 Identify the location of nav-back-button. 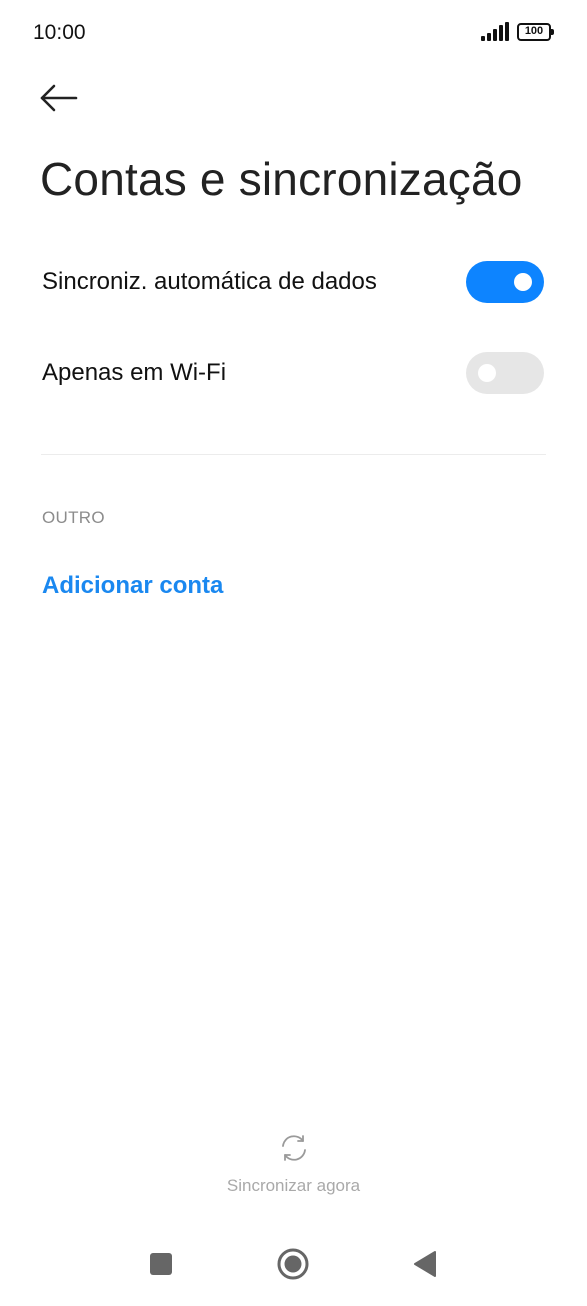
(425, 1264).